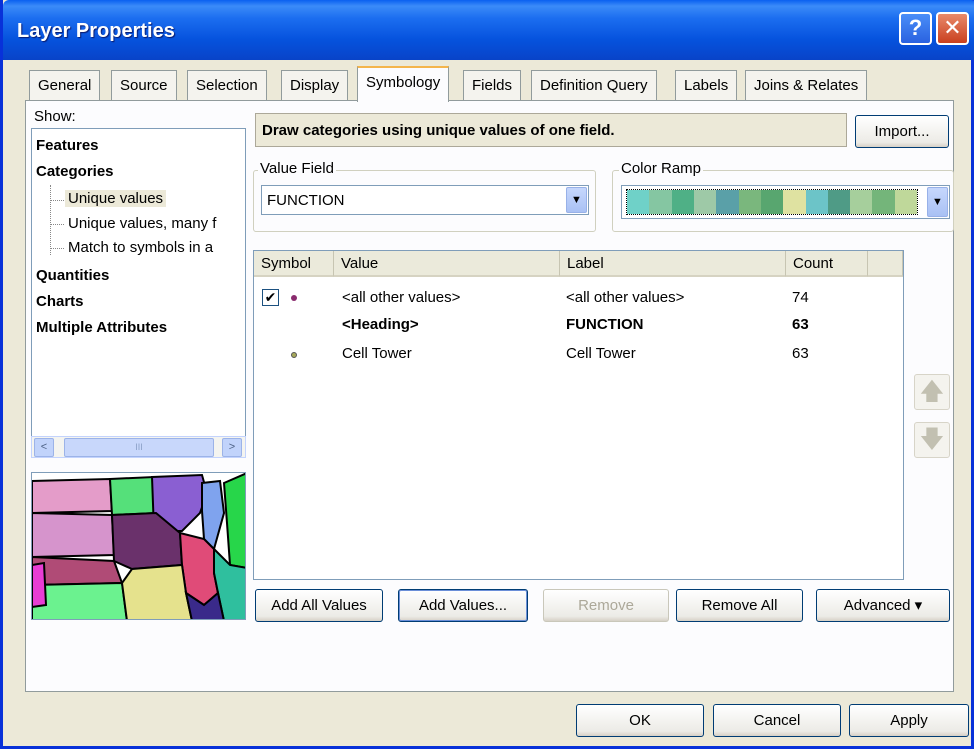 Image resolution: width=974 pixels, height=749 pixels. Describe the element at coordinates (640, 720) in the screenshot. I see `ok-button: OK` at that location.